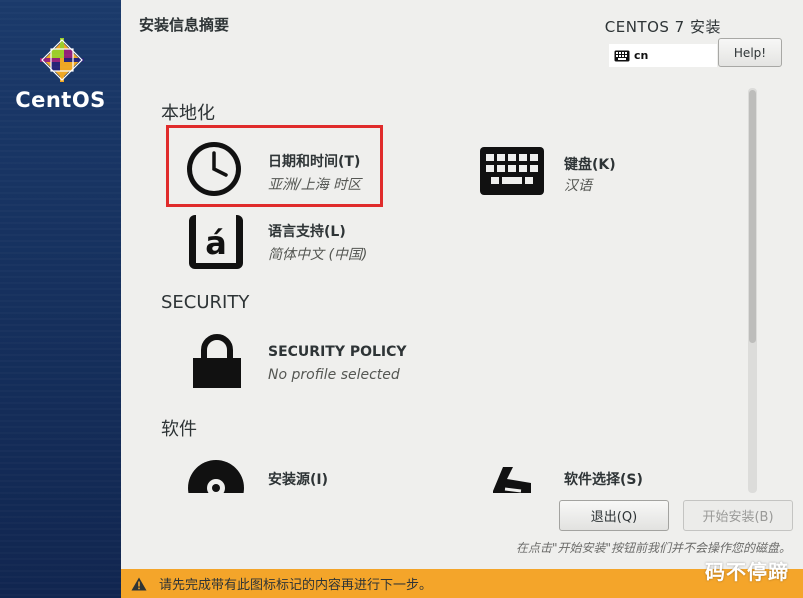 The height and width of the screenshot is (598, 803). I want to click on section-software: 软件, so click(179, 429).